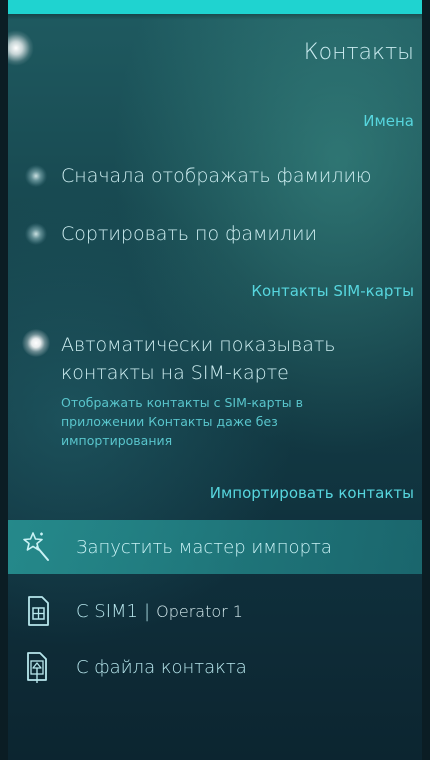 Image resolution: width=430 pixels, height=760 pixels. What do you see at coordinates (117, 440) in the screenshot?
I see `description-line: импортирования` at bounding box center [117, 440].